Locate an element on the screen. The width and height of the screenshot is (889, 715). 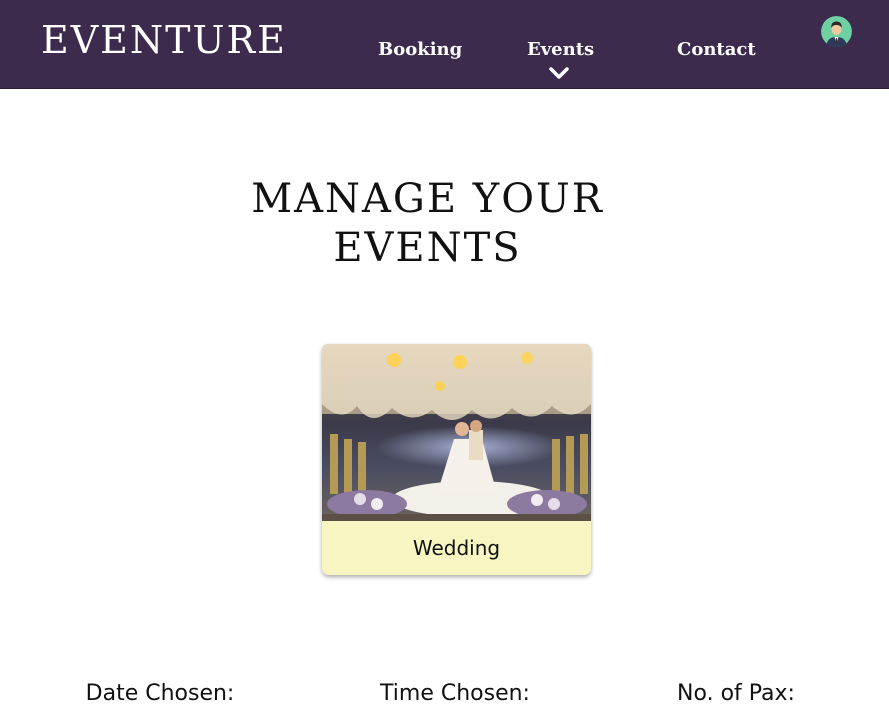
page-title: MANAGE YOUR EVENTS is located at coordinates (427, 224).